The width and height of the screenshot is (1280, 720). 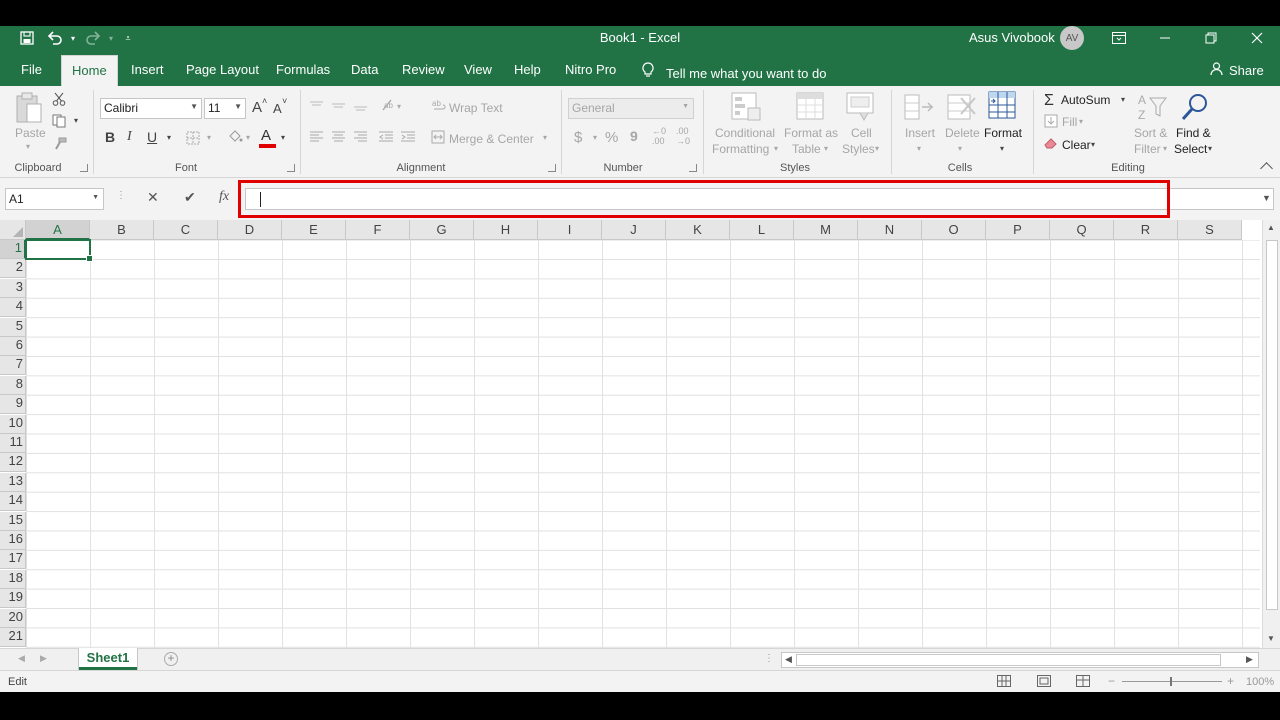 What do you see at coordinates (1111, 681) in the screenshot?
I see `zoom-out-button: −` at bounding box center [1111, 681].